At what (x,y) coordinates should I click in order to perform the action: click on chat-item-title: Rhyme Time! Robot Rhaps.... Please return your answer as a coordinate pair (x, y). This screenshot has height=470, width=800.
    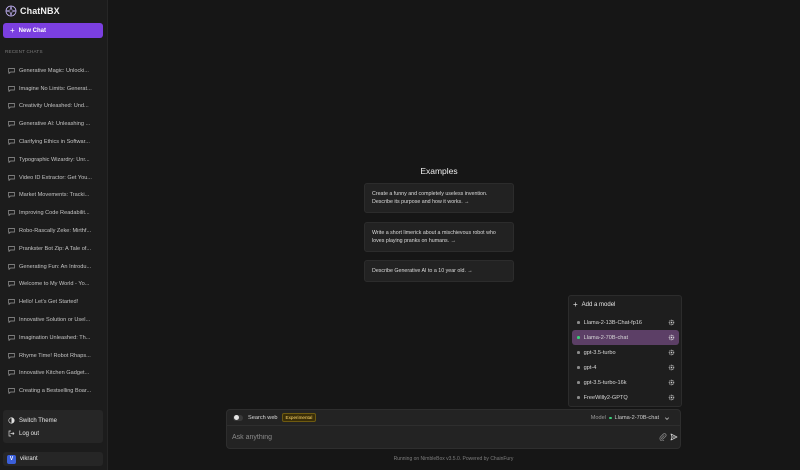
    Looking at the image, I should click on (55, 355).